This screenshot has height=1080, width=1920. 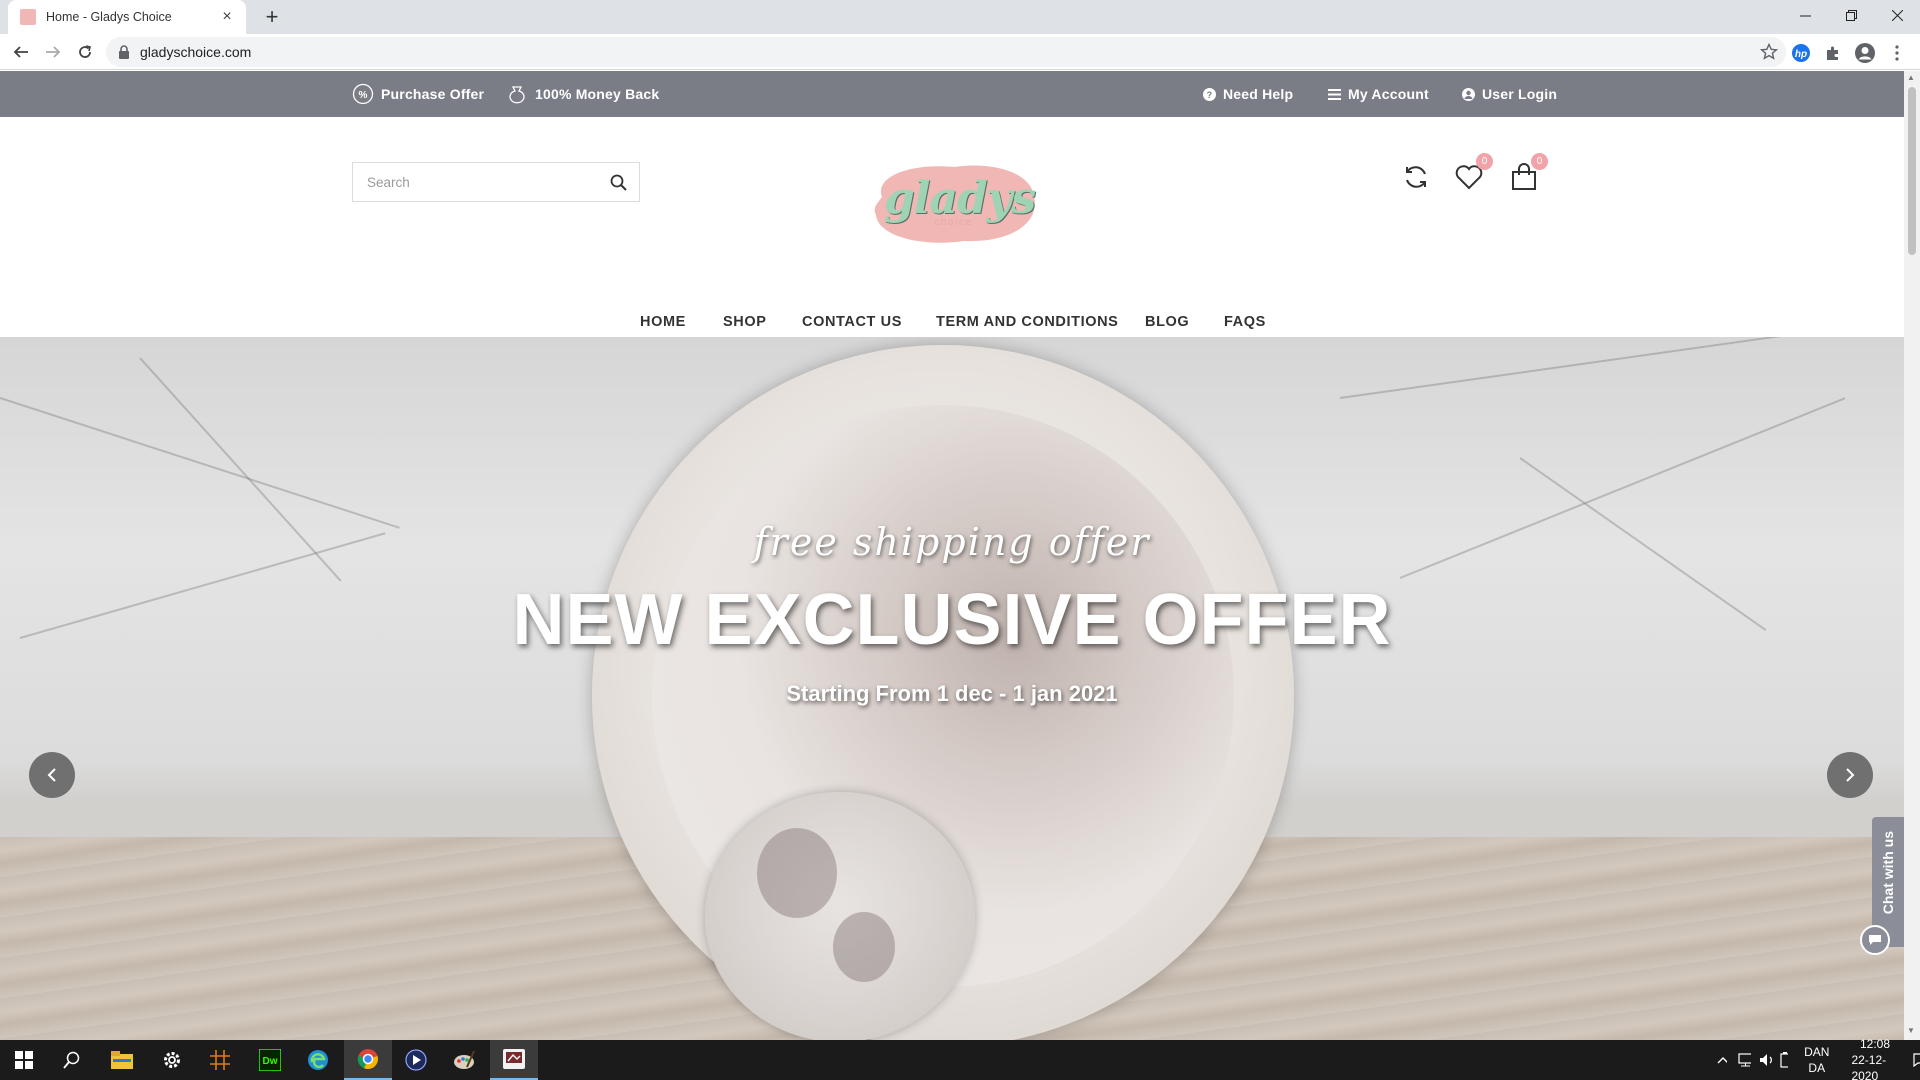 What do you see at coordinates (1027, 322) in the screenshot?
I see `nav-item-term-and-conditions: TERM AND CONDITIONS` at bounding box center [1027, 322].